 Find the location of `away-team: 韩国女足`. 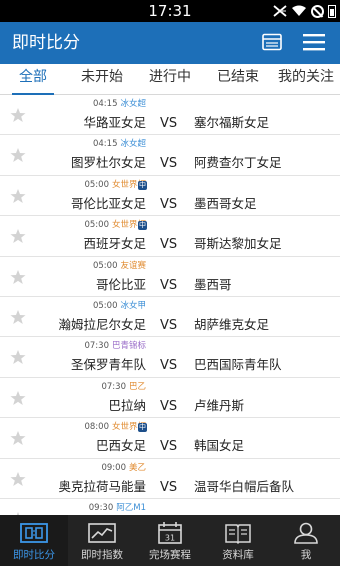

away-team: 韩国女足 is located at coordinates (219, 446).